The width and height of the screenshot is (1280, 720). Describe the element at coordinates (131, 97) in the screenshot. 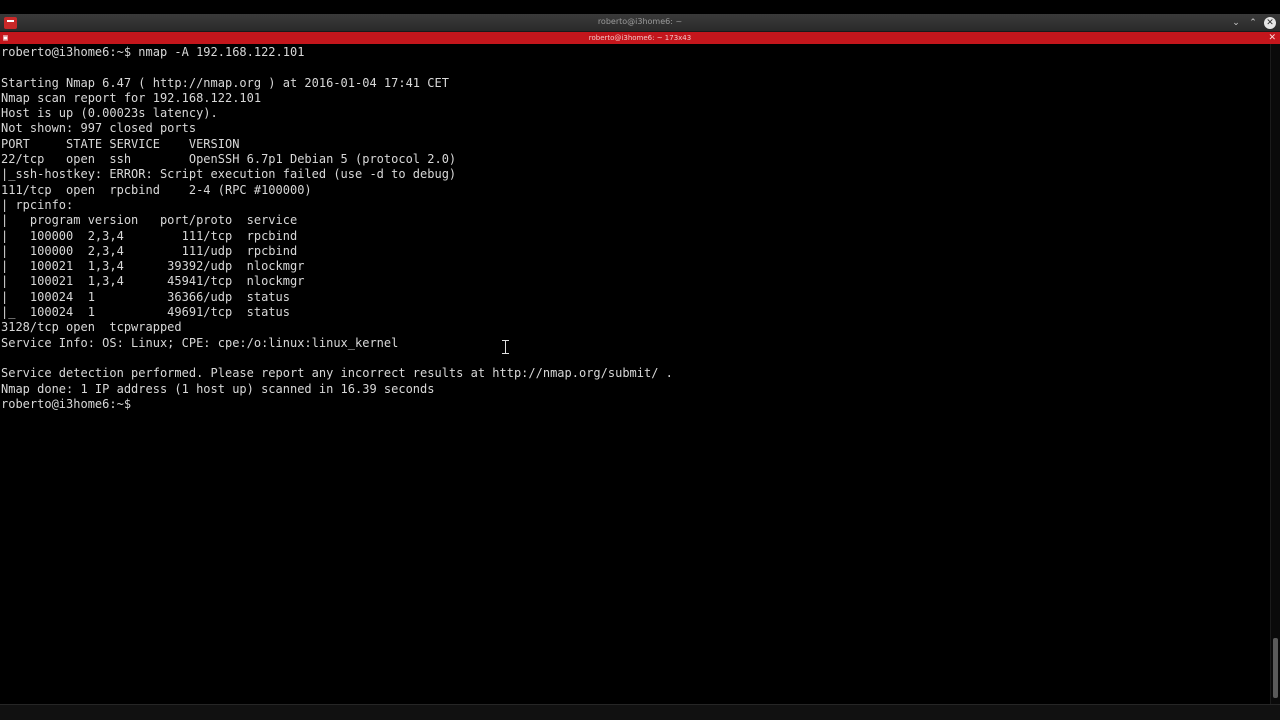

I see `terminal-line: Nmap scan report for 192.168.122.101` at that location.